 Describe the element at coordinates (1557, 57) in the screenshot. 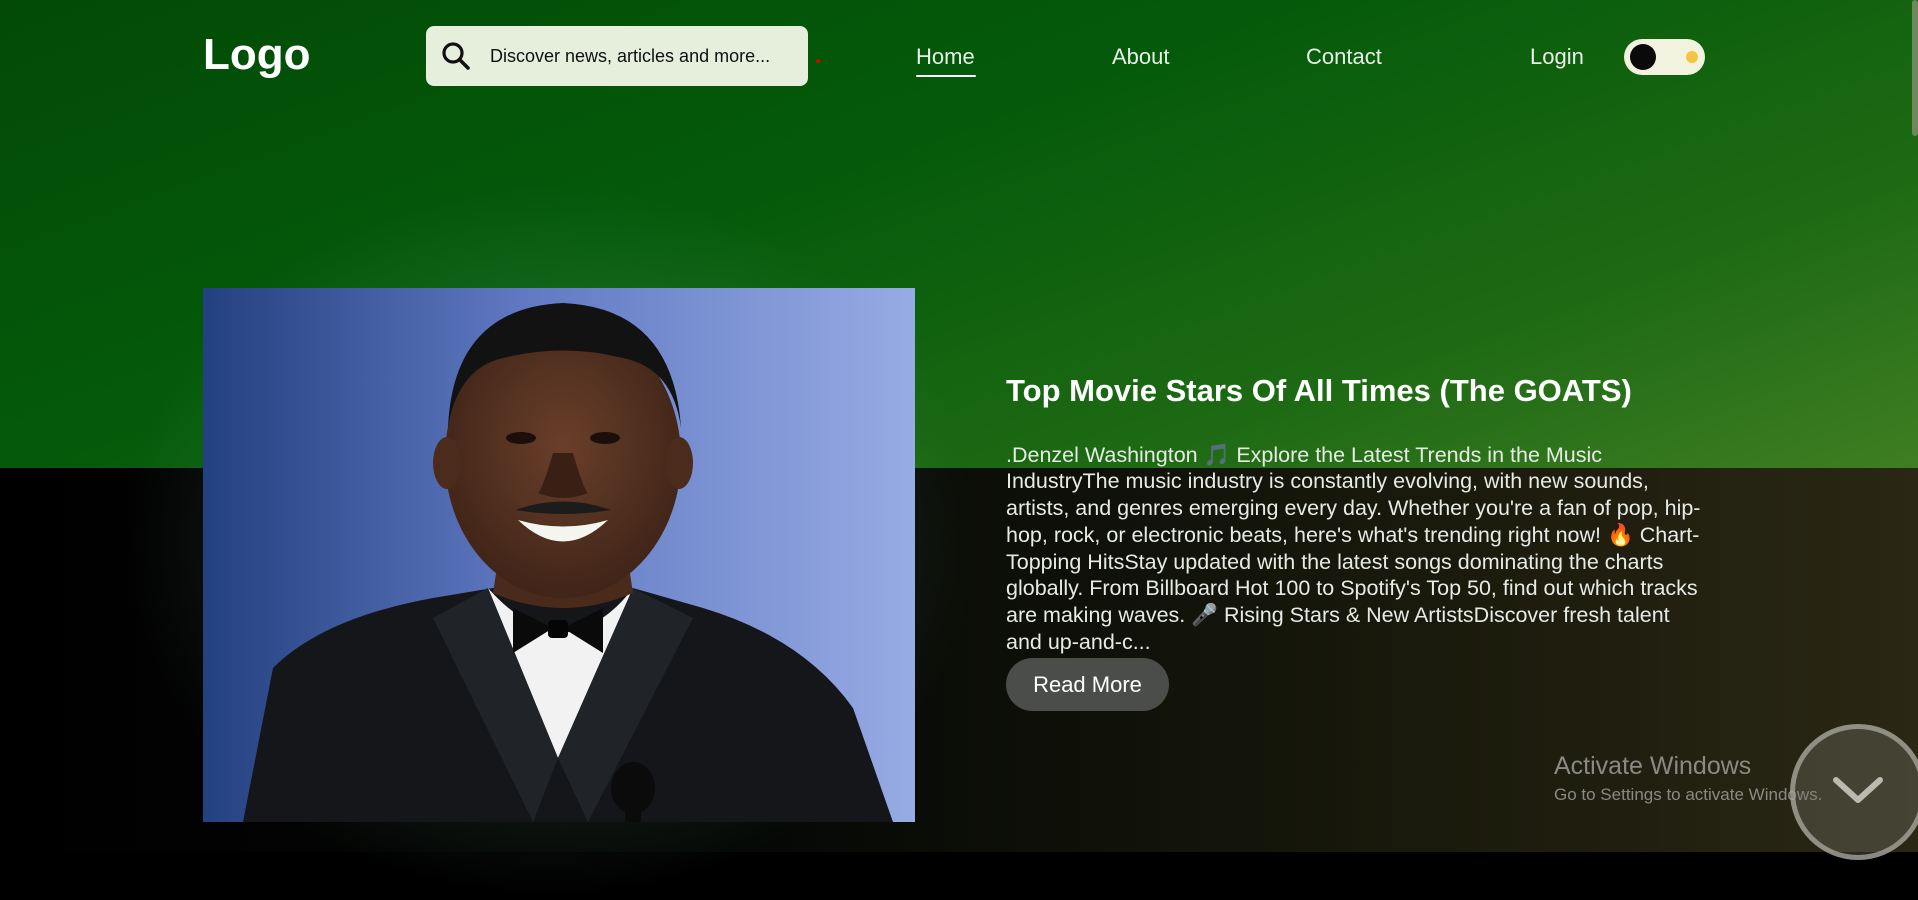

I see `login-link: Login` at that location.